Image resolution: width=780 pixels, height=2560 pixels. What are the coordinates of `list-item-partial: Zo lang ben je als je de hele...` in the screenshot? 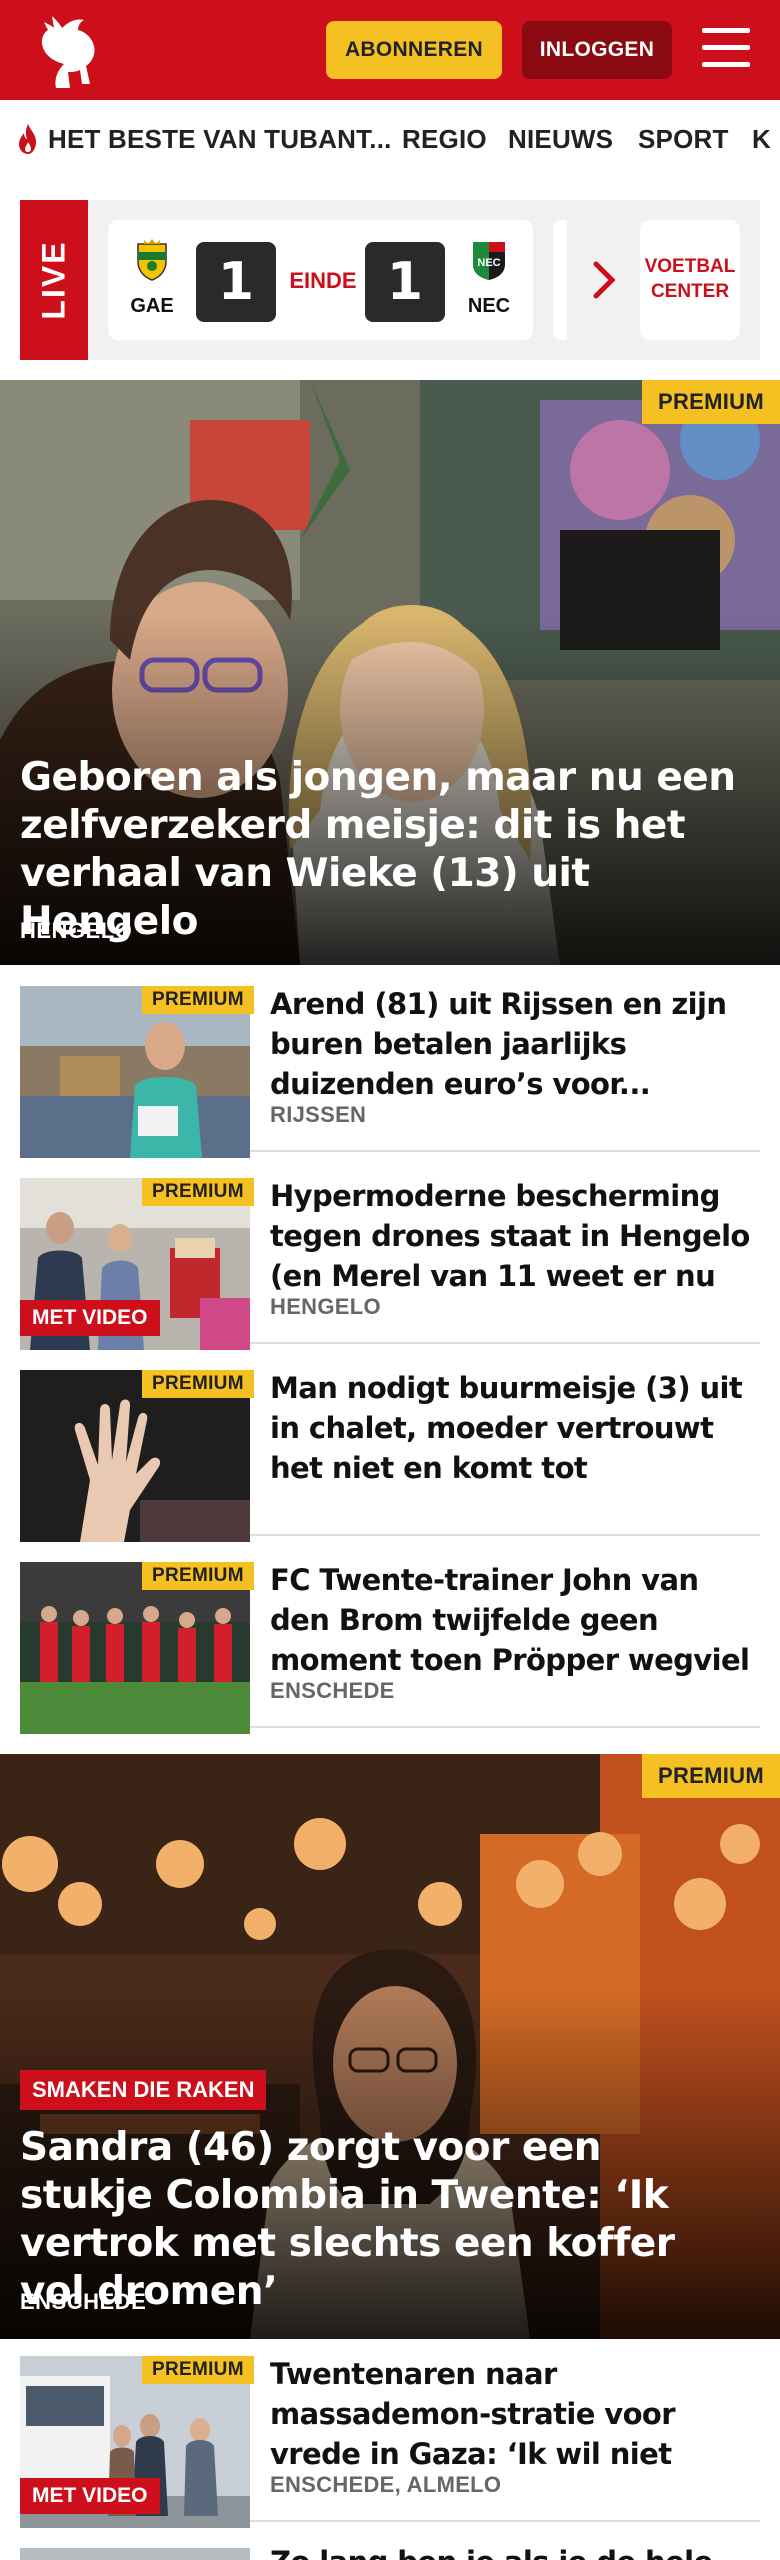 It's located at (390, 2547).